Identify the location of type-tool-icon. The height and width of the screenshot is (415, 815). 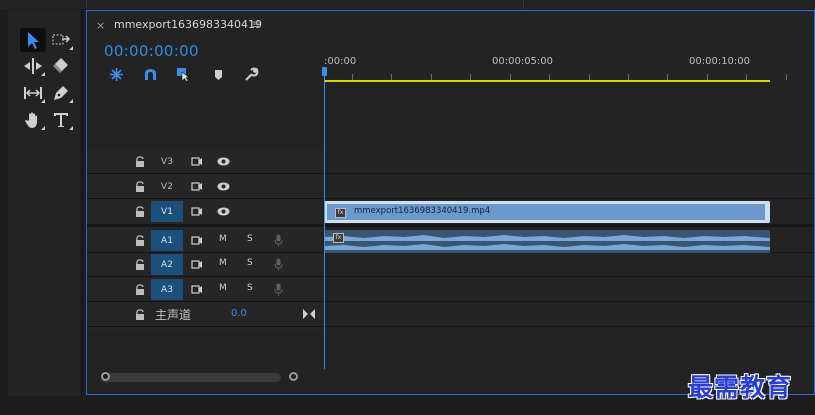
(61, 120).